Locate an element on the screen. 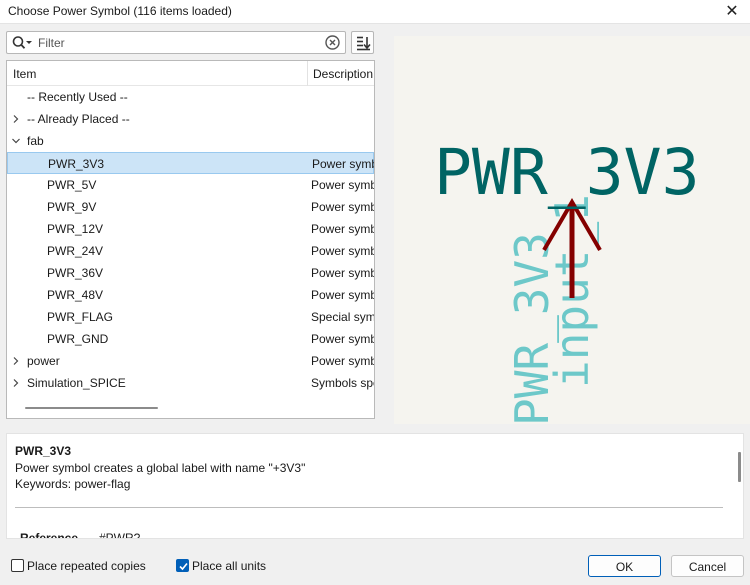 This screenshot has width=750, height=585. tree-row-name: Simulation_SPICE is located at coordinates (76, 383).